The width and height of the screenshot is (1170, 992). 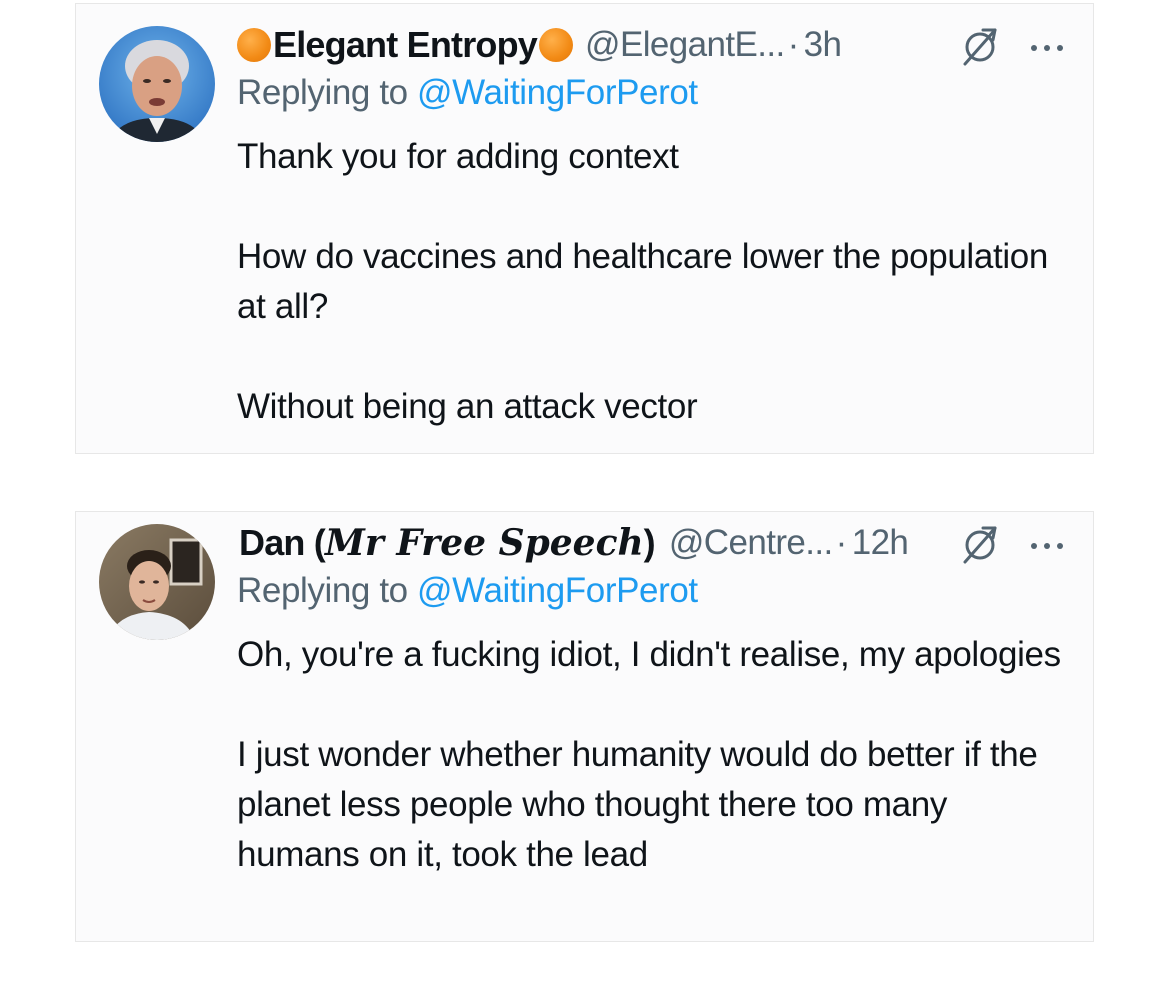 What do you see at coordinates (823, 45) in the screenshot?
I see `timestamp: 3h` at bounding box center [823, 45].